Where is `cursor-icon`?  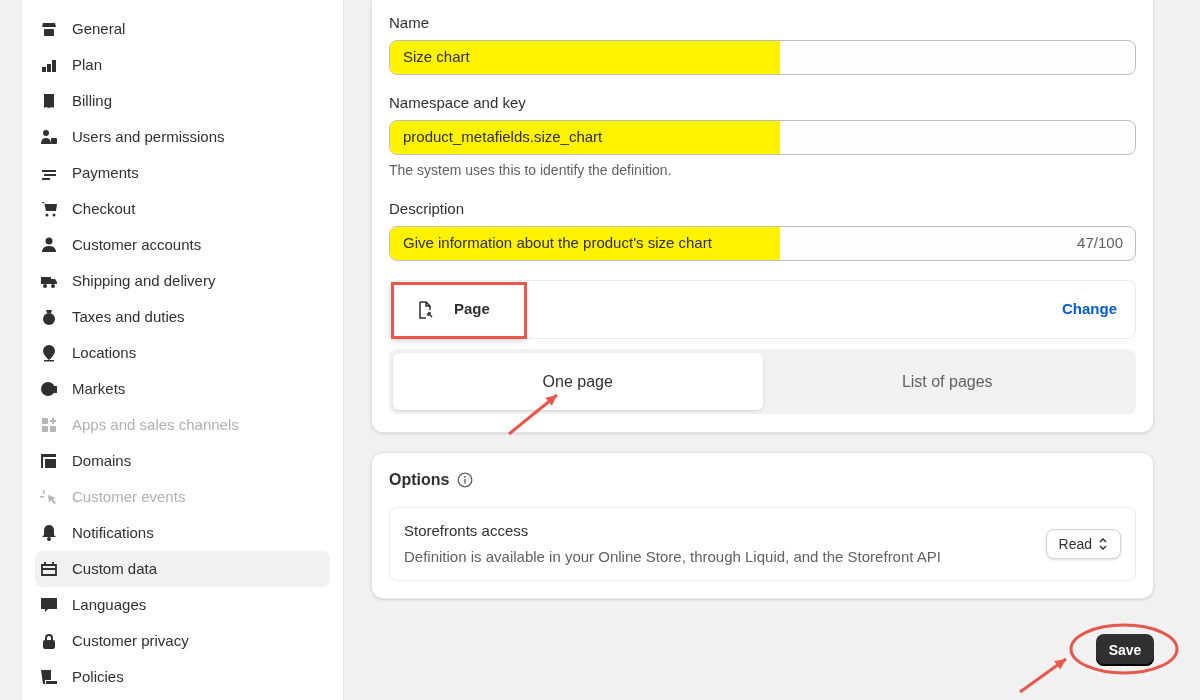 cursor-icon is located at coordinates (49, 497).